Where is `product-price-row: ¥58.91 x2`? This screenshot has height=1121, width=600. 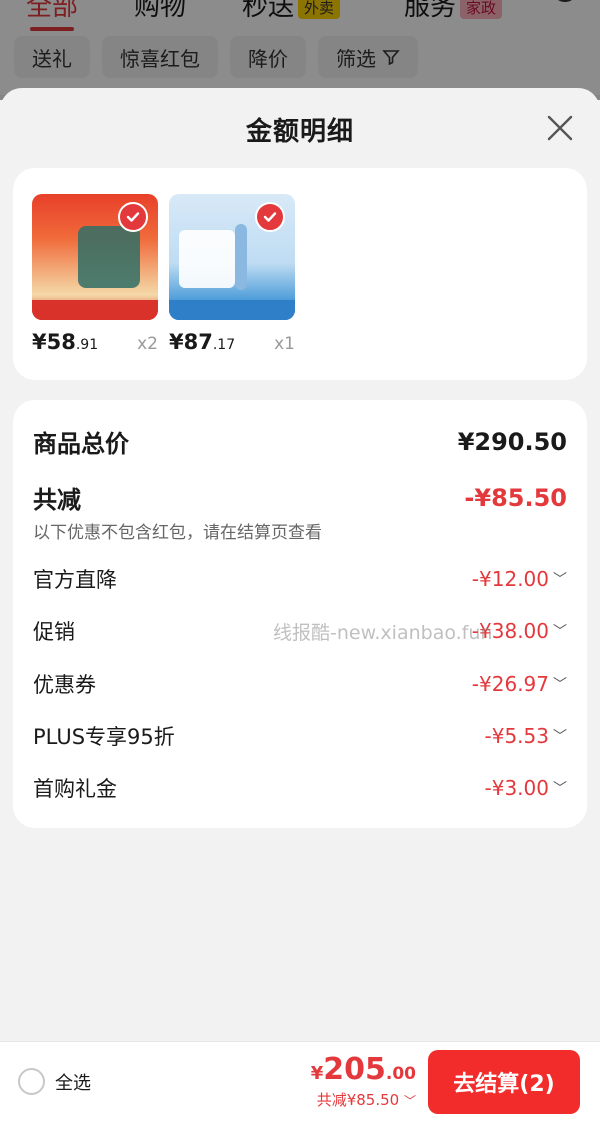 product-price-row: ¥58.91 x2 is located at coordinates (95, 342).